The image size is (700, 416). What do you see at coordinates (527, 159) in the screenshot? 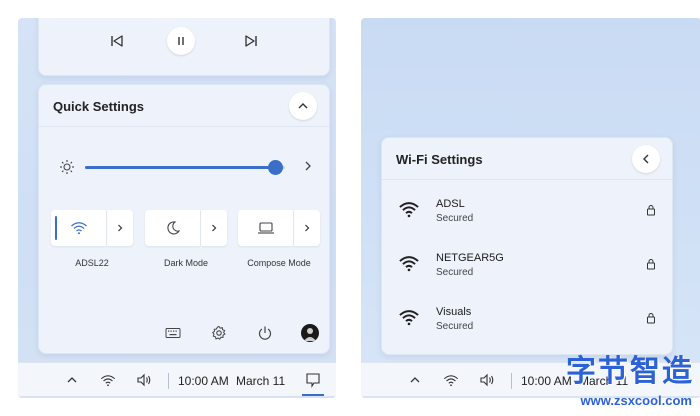
I see `wifi-settings-header: Wi-Fi Settings` at bounding box center [527, 159].